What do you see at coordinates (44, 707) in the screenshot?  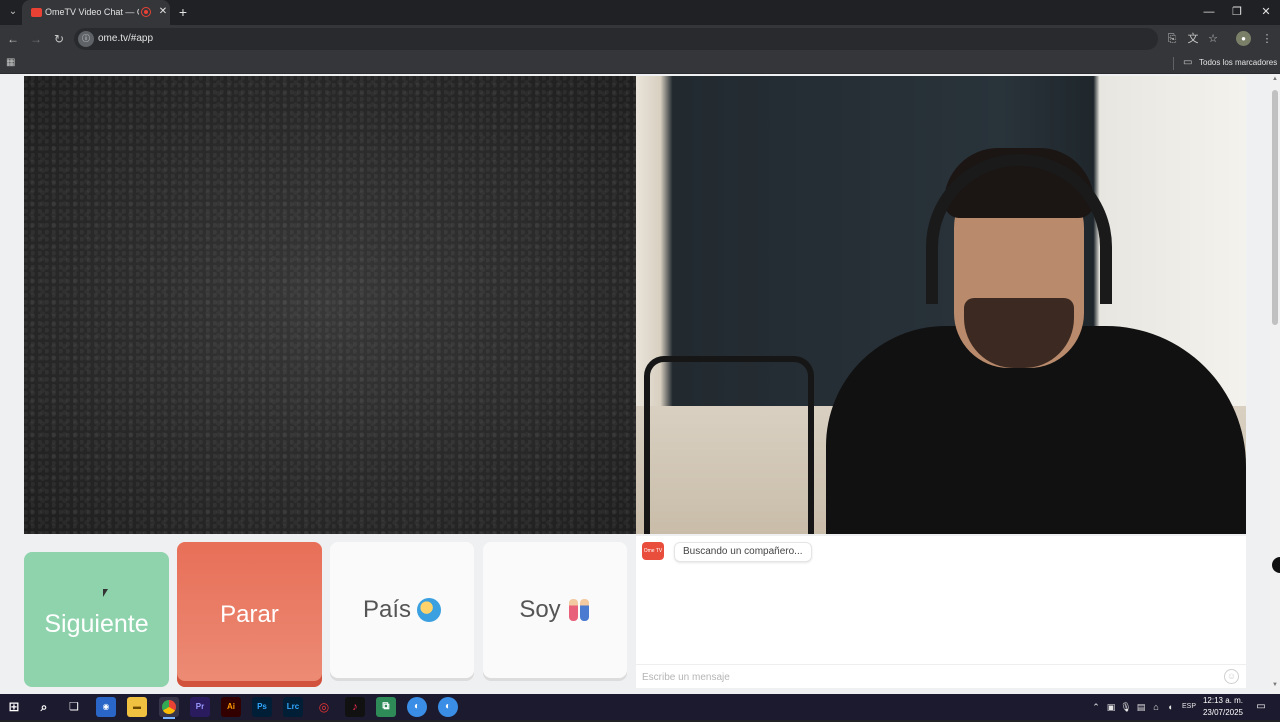 I see `search-icon: ⌕` at bounding box center [44, 707].